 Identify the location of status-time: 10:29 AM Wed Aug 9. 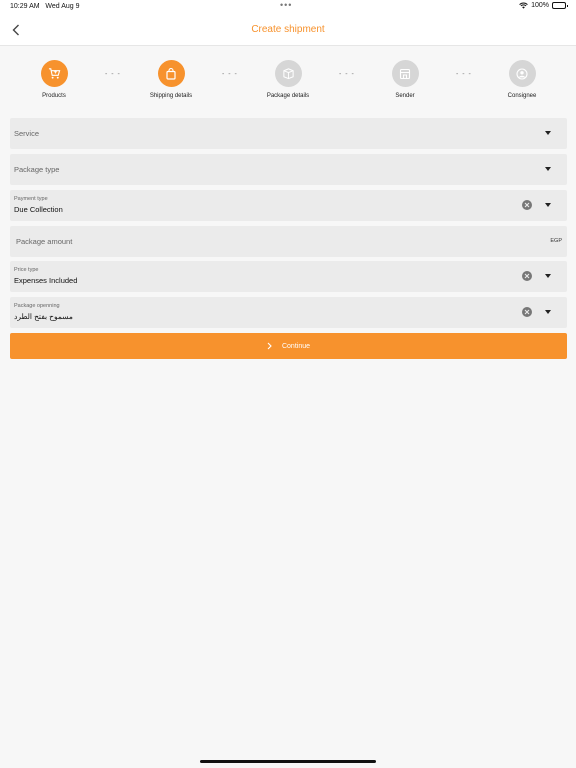
(45, 6).